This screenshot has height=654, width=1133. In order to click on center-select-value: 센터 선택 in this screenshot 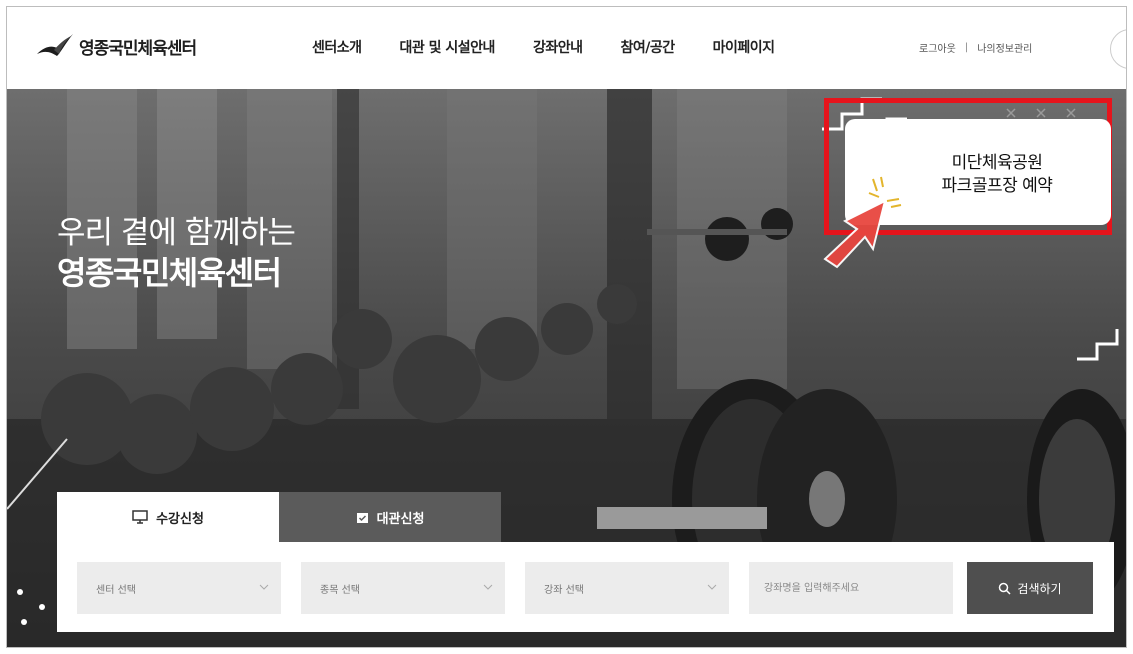, I will do `click(116, 590)`.